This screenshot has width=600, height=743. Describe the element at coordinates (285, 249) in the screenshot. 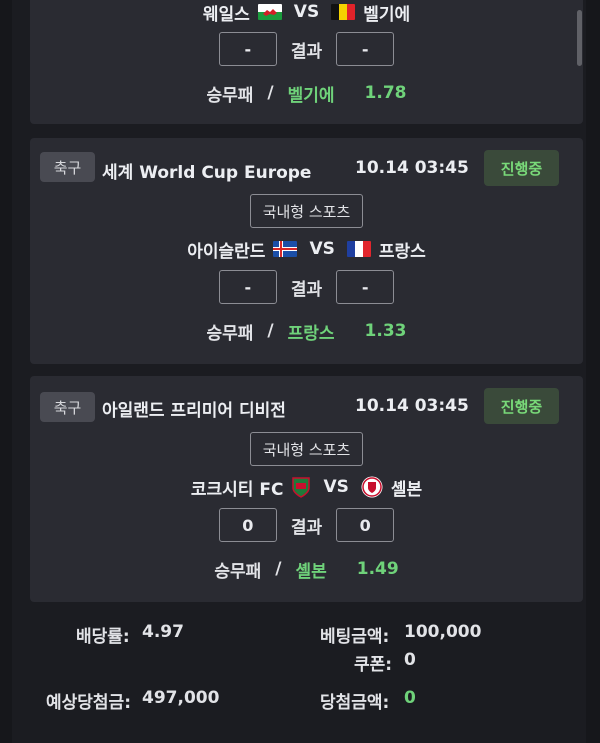

I see `iceland-flag-icon` at that location.